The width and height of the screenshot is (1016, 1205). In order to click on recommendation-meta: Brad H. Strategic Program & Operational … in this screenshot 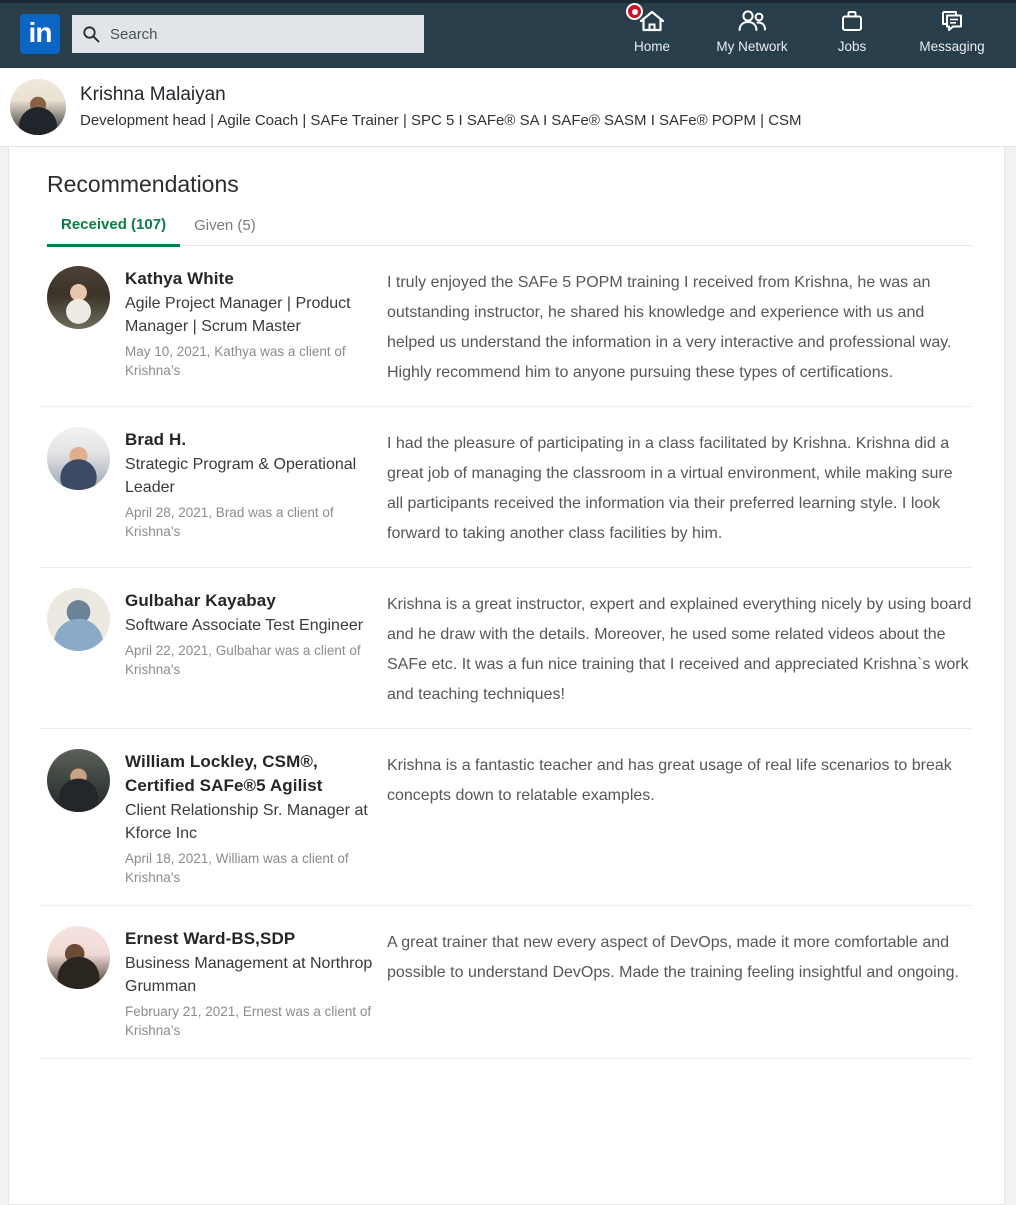, I will do `click(251, 488)`.